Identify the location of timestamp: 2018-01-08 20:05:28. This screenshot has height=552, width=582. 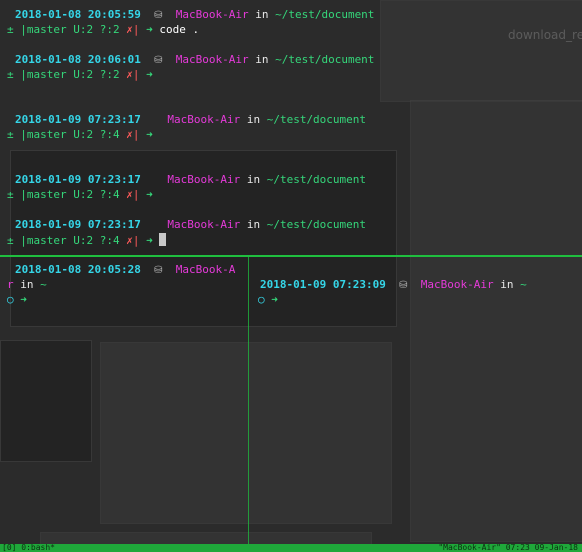
(78, 269).